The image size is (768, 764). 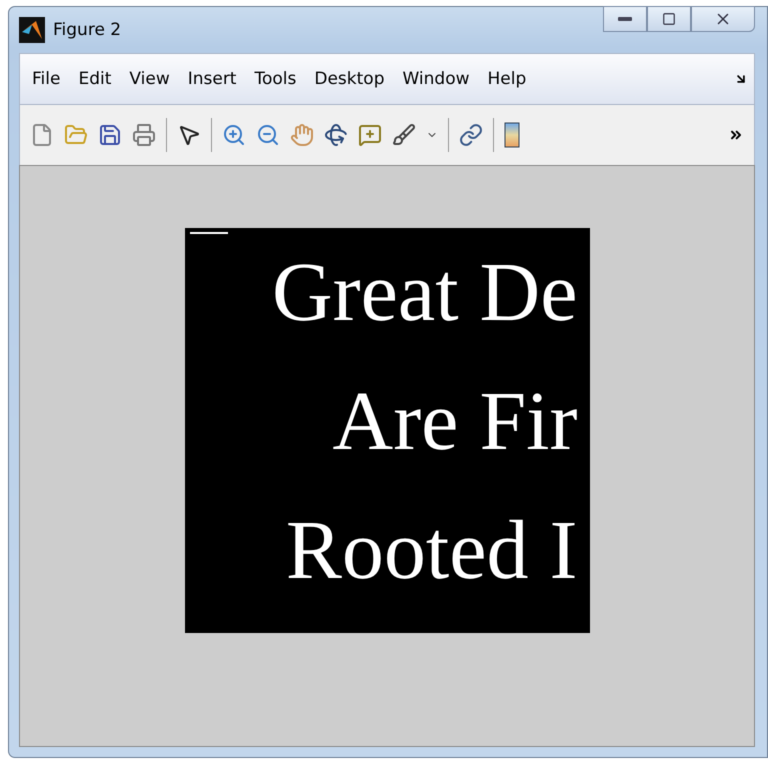 I want to click on pointer-icon, so click(x=189, y=135).